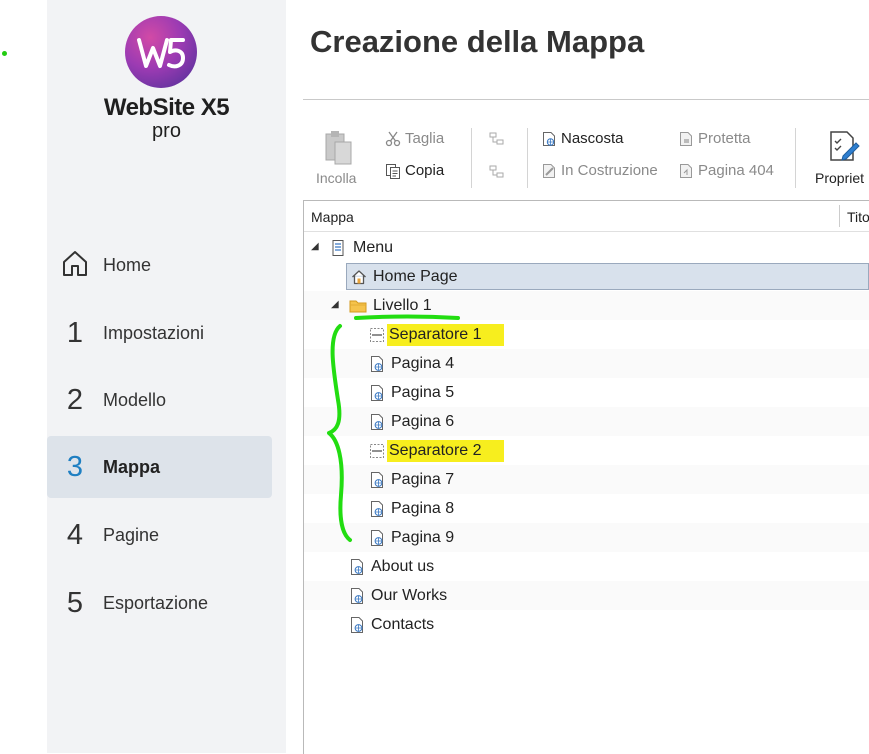  What do you see at coordinates (736, 170) in the screenshot?
I see `page404-label: Pagina 404` at bounding box center [736, 170].